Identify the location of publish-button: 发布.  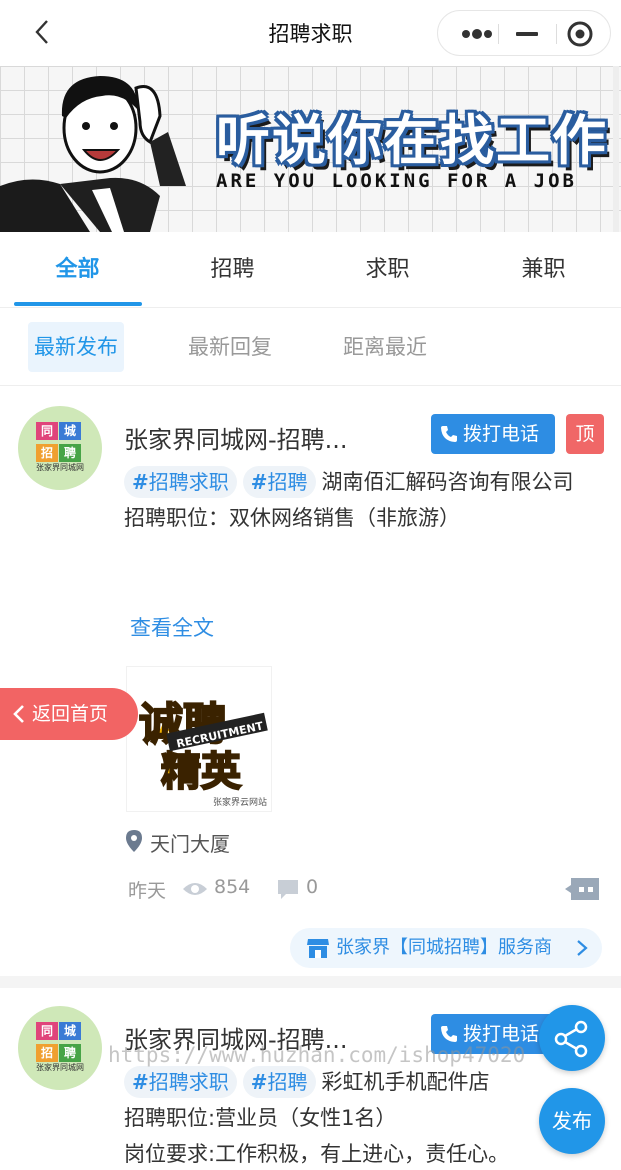
(572, 1121).